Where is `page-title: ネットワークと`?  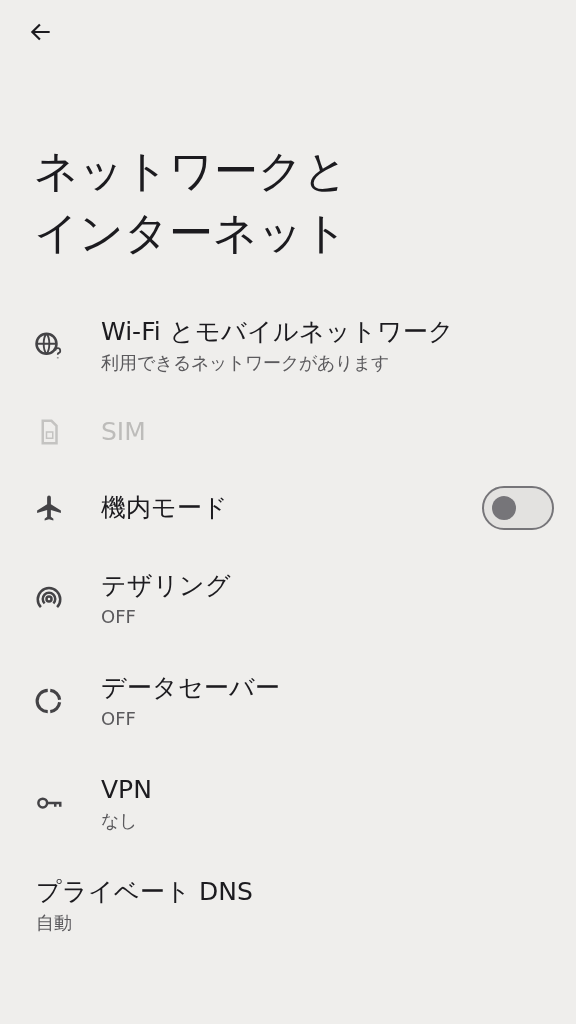
page-title: ネットワークと is located at coordinates (191, 171).